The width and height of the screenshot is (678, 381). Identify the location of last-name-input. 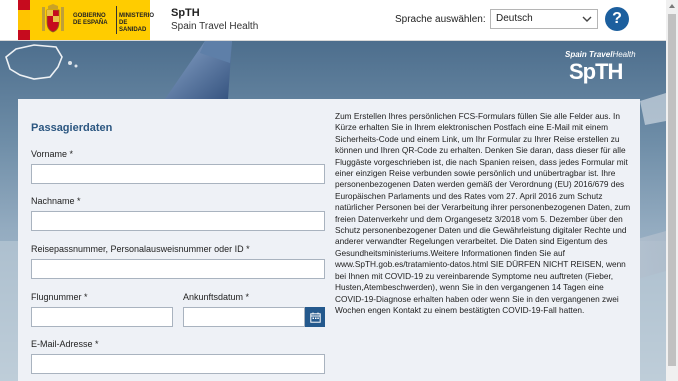
(178, 221).